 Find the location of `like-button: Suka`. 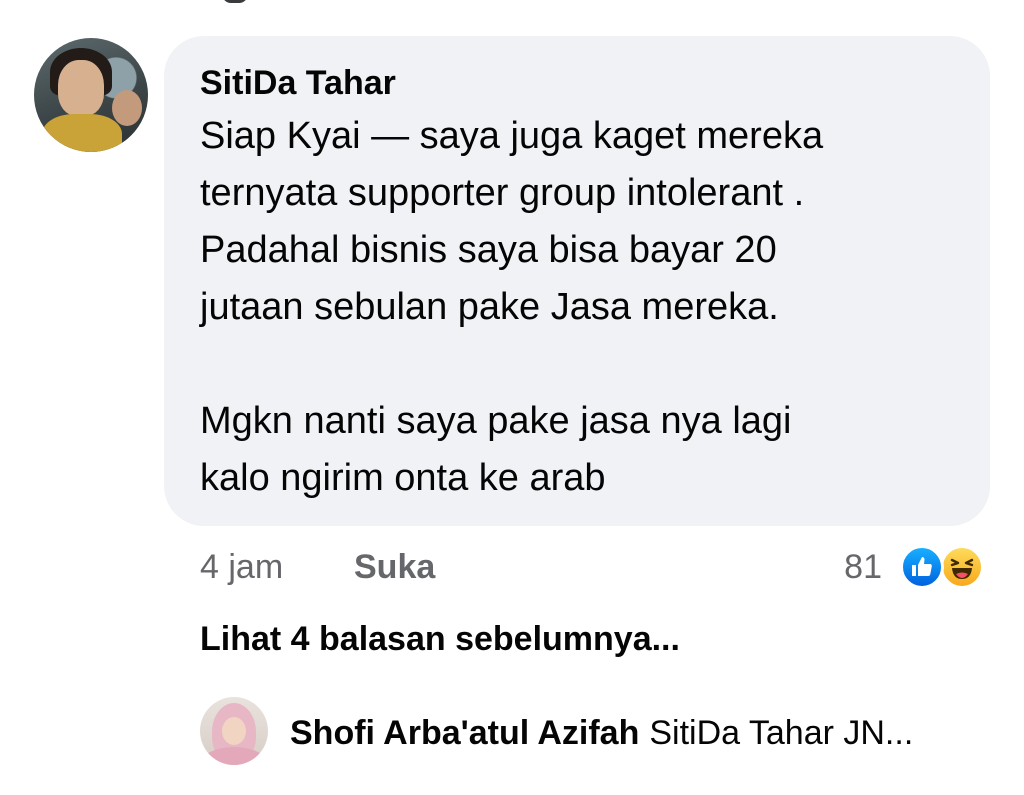

like-button: Suka is located at coordinates (394, 567).